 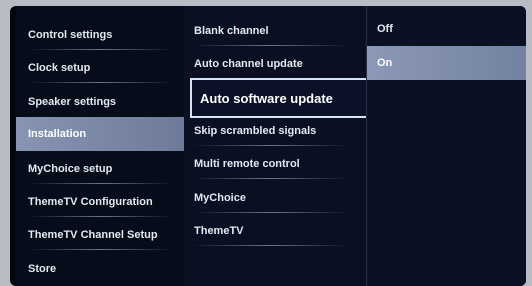 I want to click on option-label: Multi remote control, so click(x=247, y=163).